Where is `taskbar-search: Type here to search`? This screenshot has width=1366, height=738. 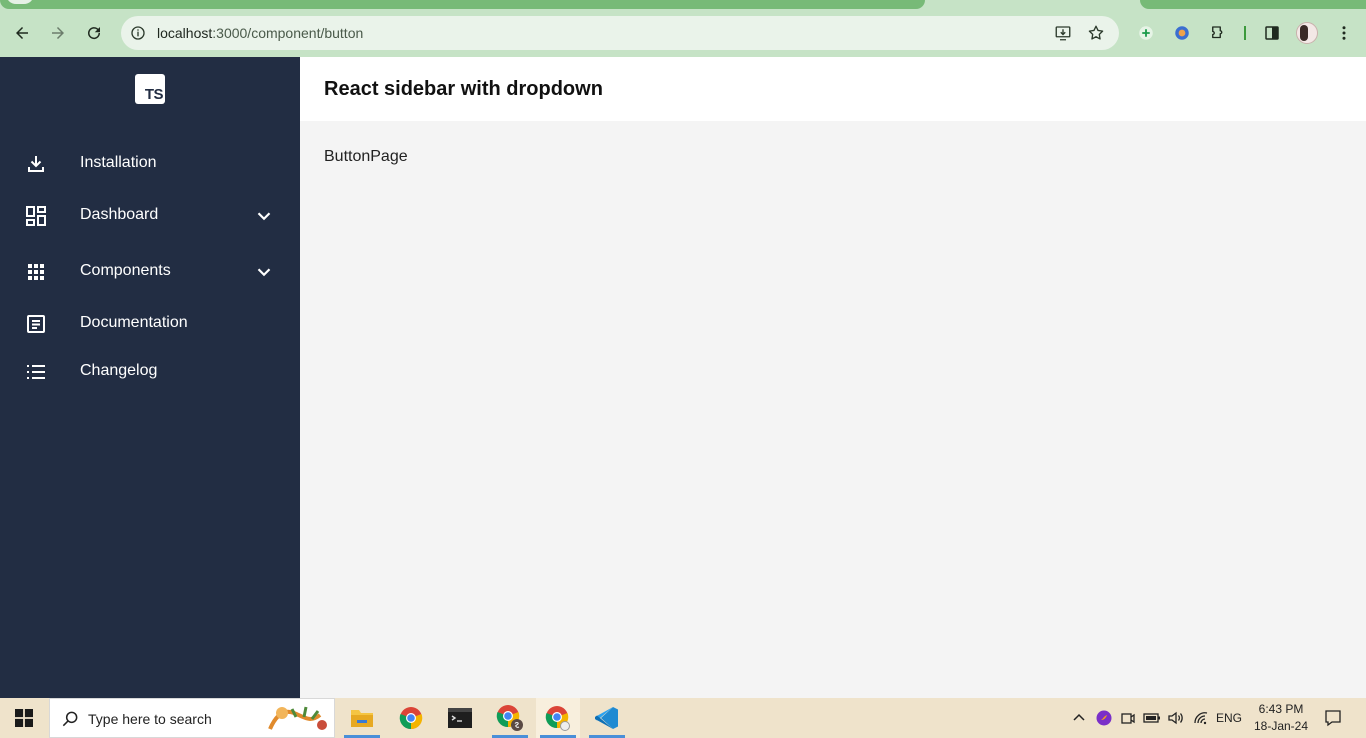
taskbar-search: Type here to search is located at coordinates (192, 718).